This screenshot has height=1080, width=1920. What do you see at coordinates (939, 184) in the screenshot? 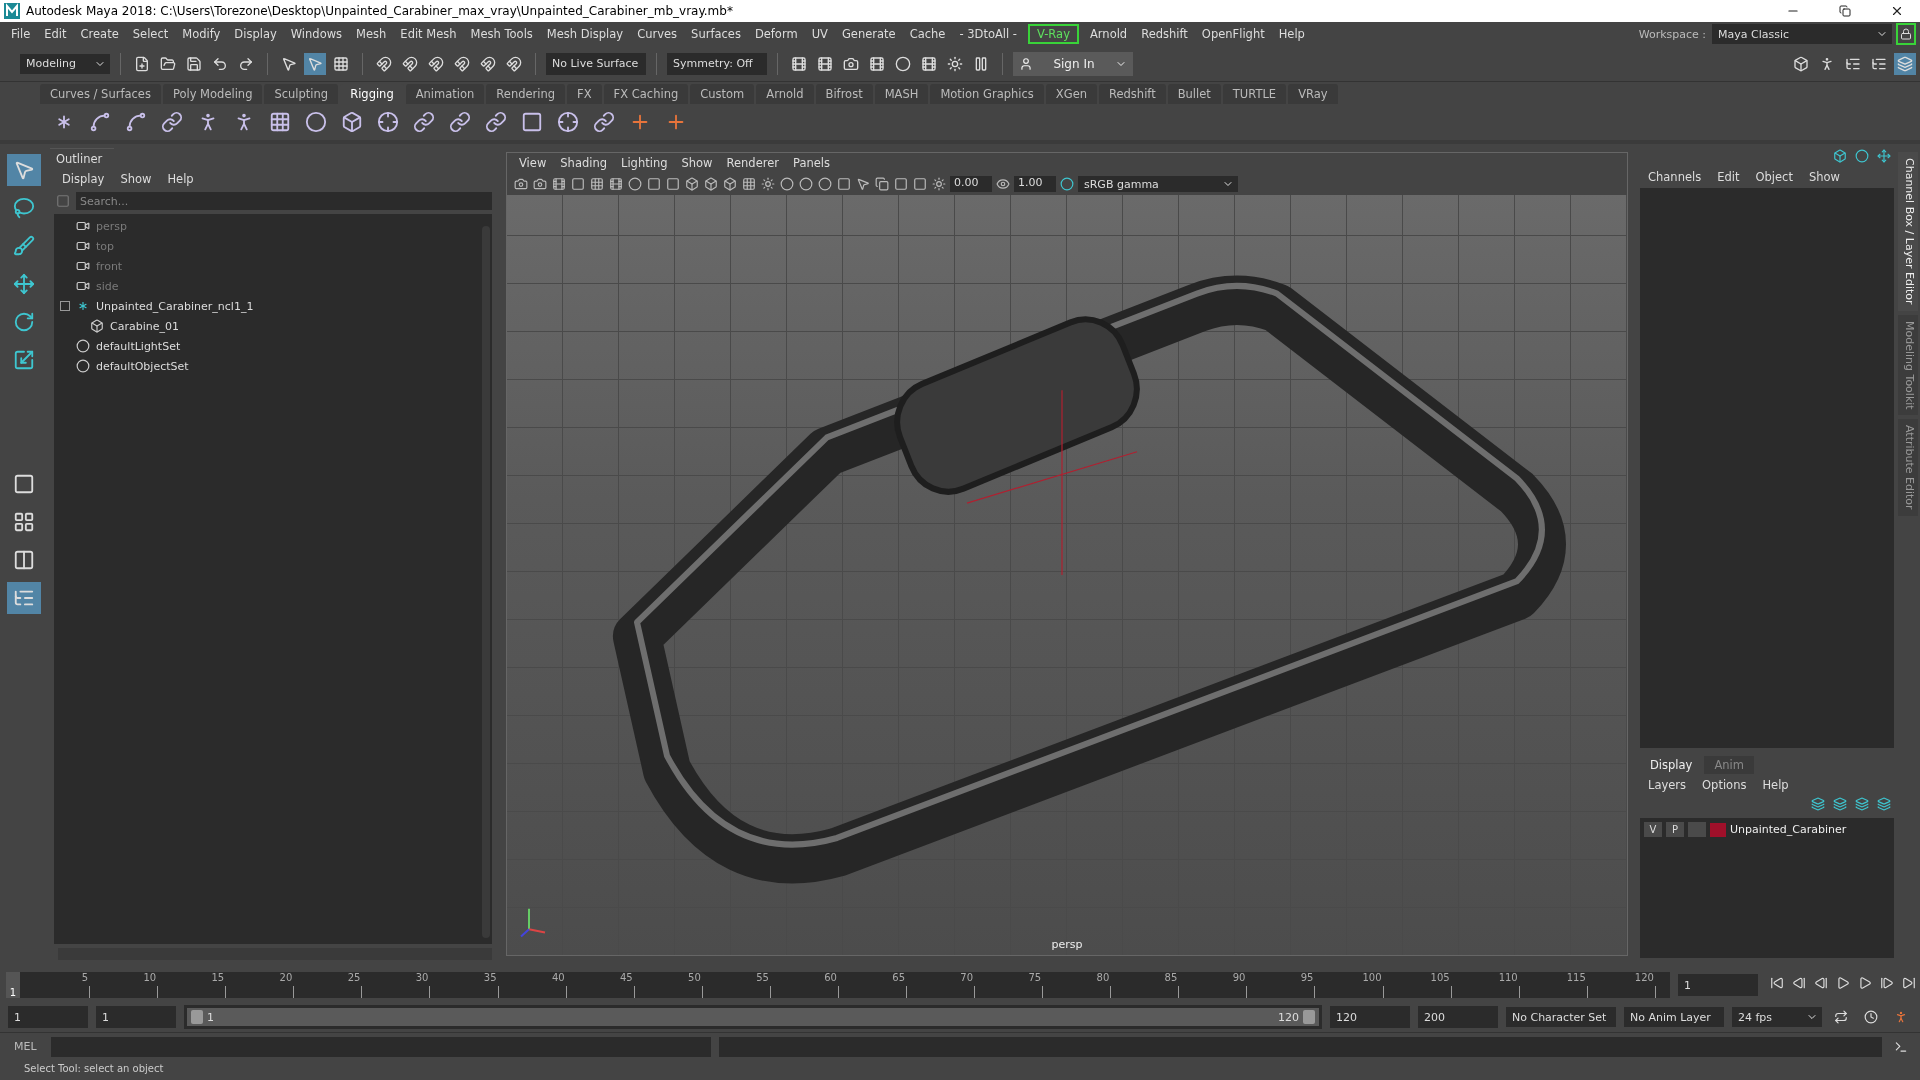
I see `exposure-icon` at bounding box center [939, 184].